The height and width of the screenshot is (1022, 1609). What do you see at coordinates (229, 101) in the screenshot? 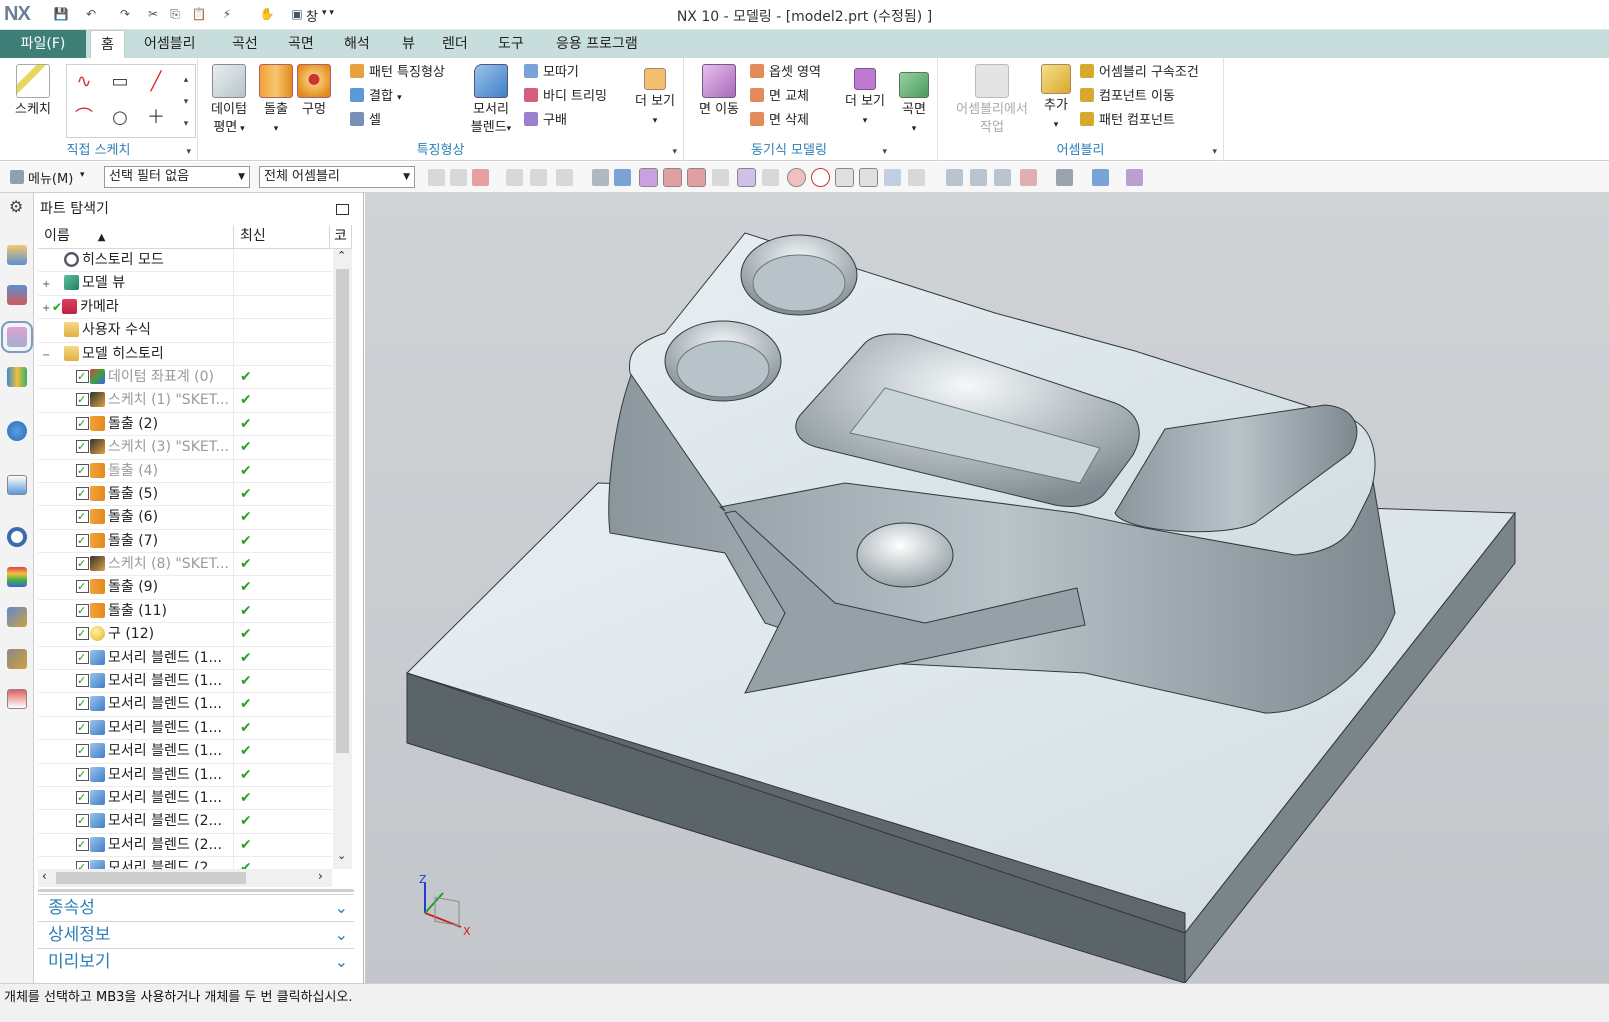
I see `datum-plane-button: 데이텀 평면 ▾` at bounding box center [229, 101].